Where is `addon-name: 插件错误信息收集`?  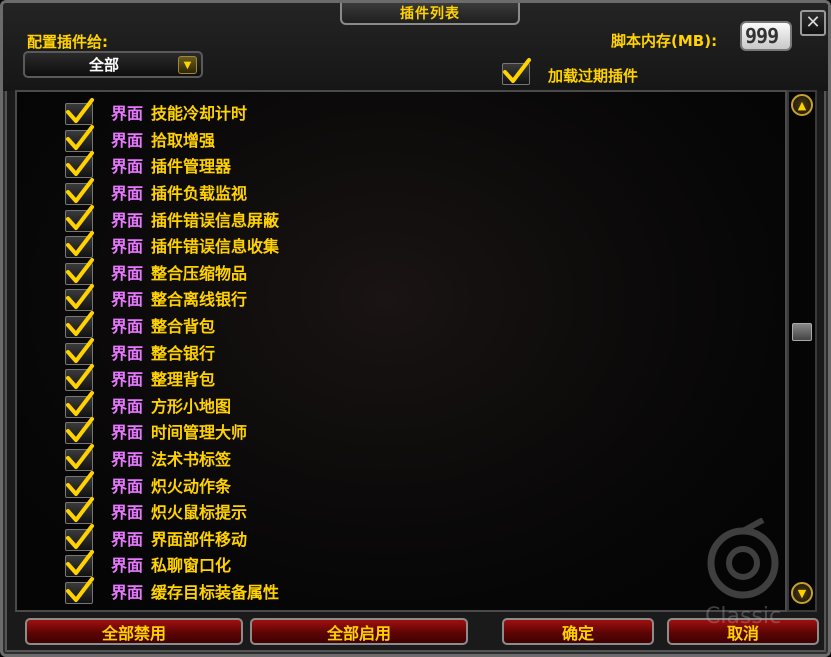 addon-name: 插件错误信息收集 is located at coordinates (215, 247).